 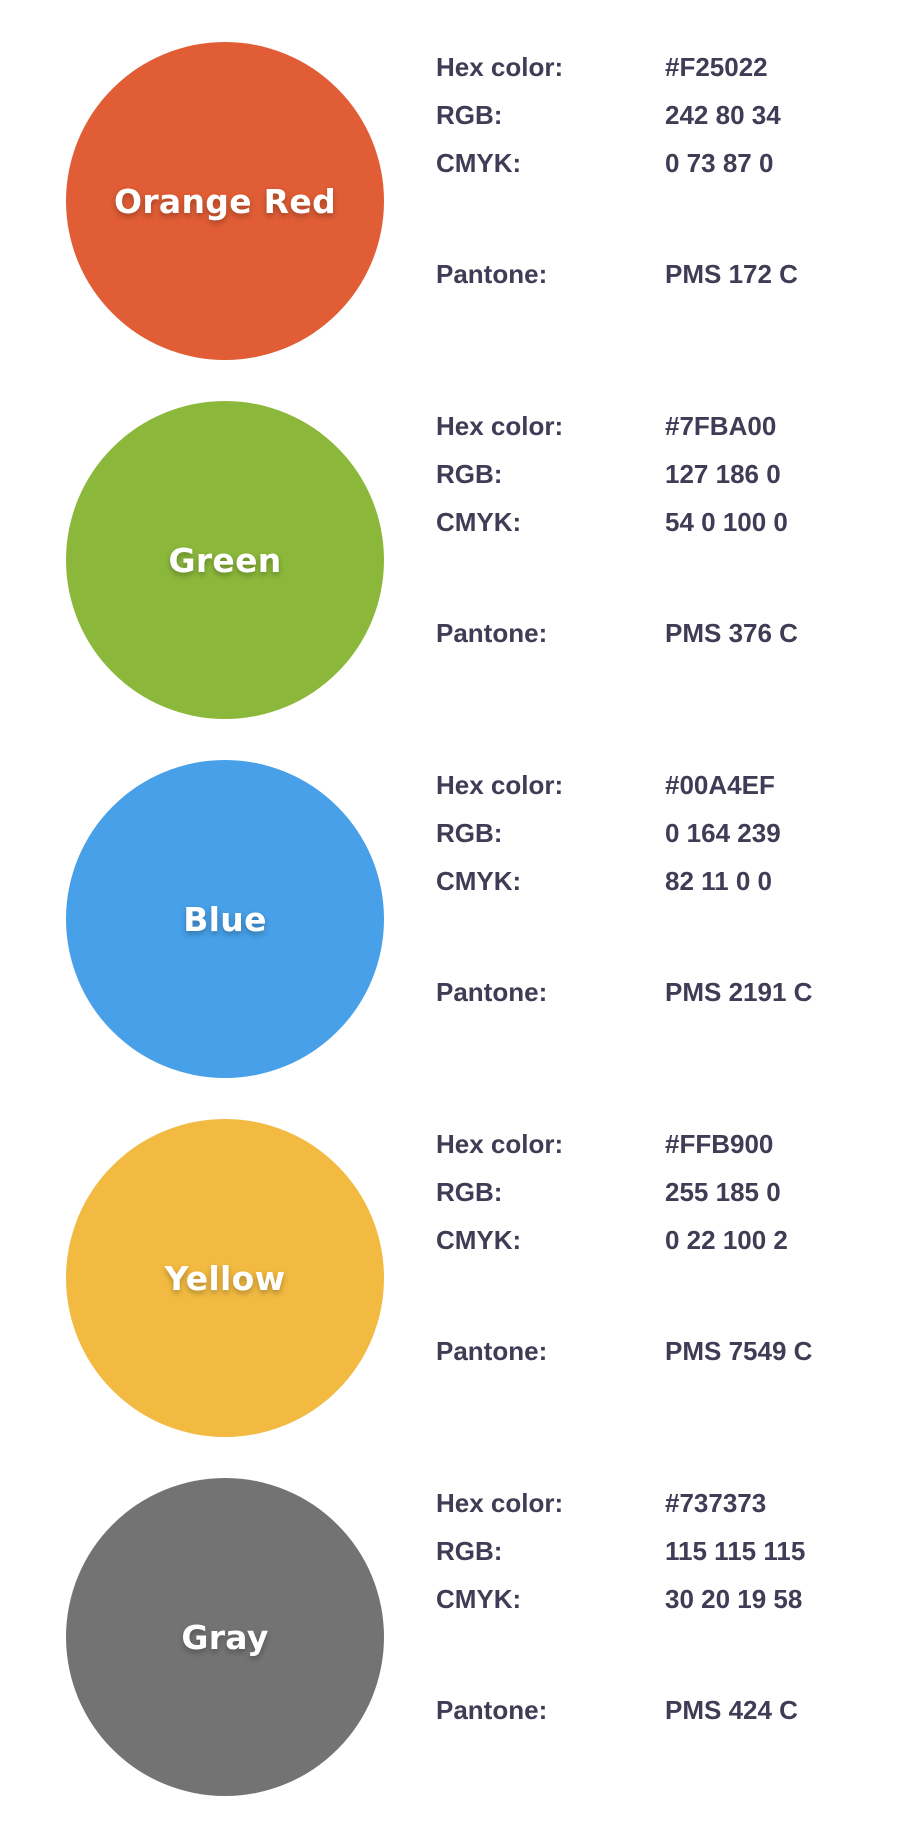 I want to click on swatch-name: Gray, so click(x=225, y=1637).